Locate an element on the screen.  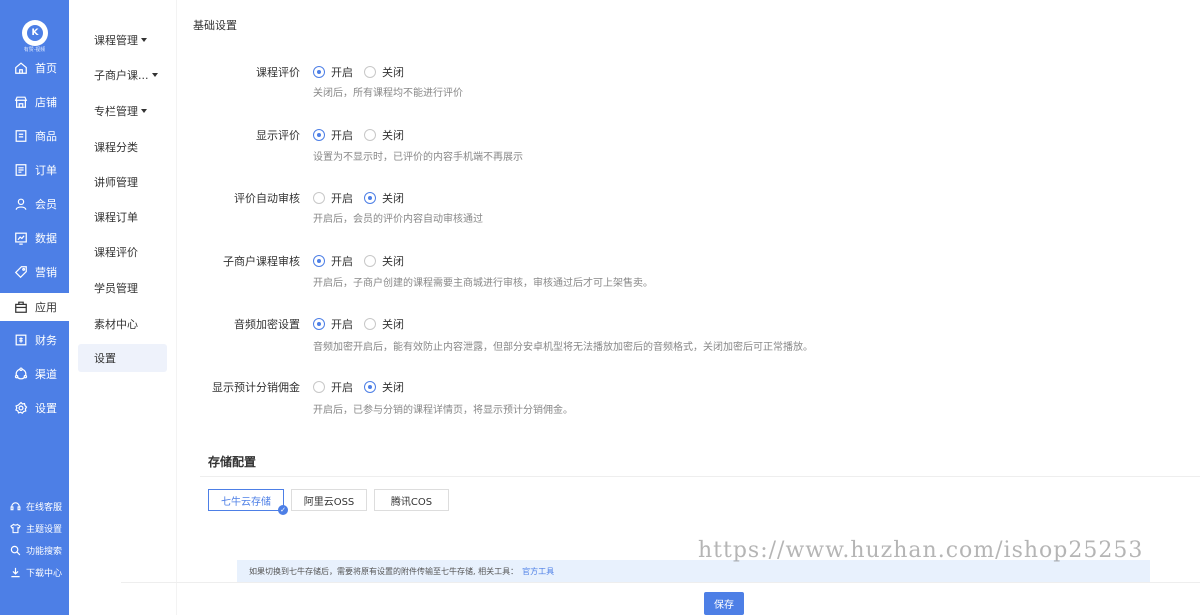
sub-item-student: 学员管理 is located at coordinates (122, 288).